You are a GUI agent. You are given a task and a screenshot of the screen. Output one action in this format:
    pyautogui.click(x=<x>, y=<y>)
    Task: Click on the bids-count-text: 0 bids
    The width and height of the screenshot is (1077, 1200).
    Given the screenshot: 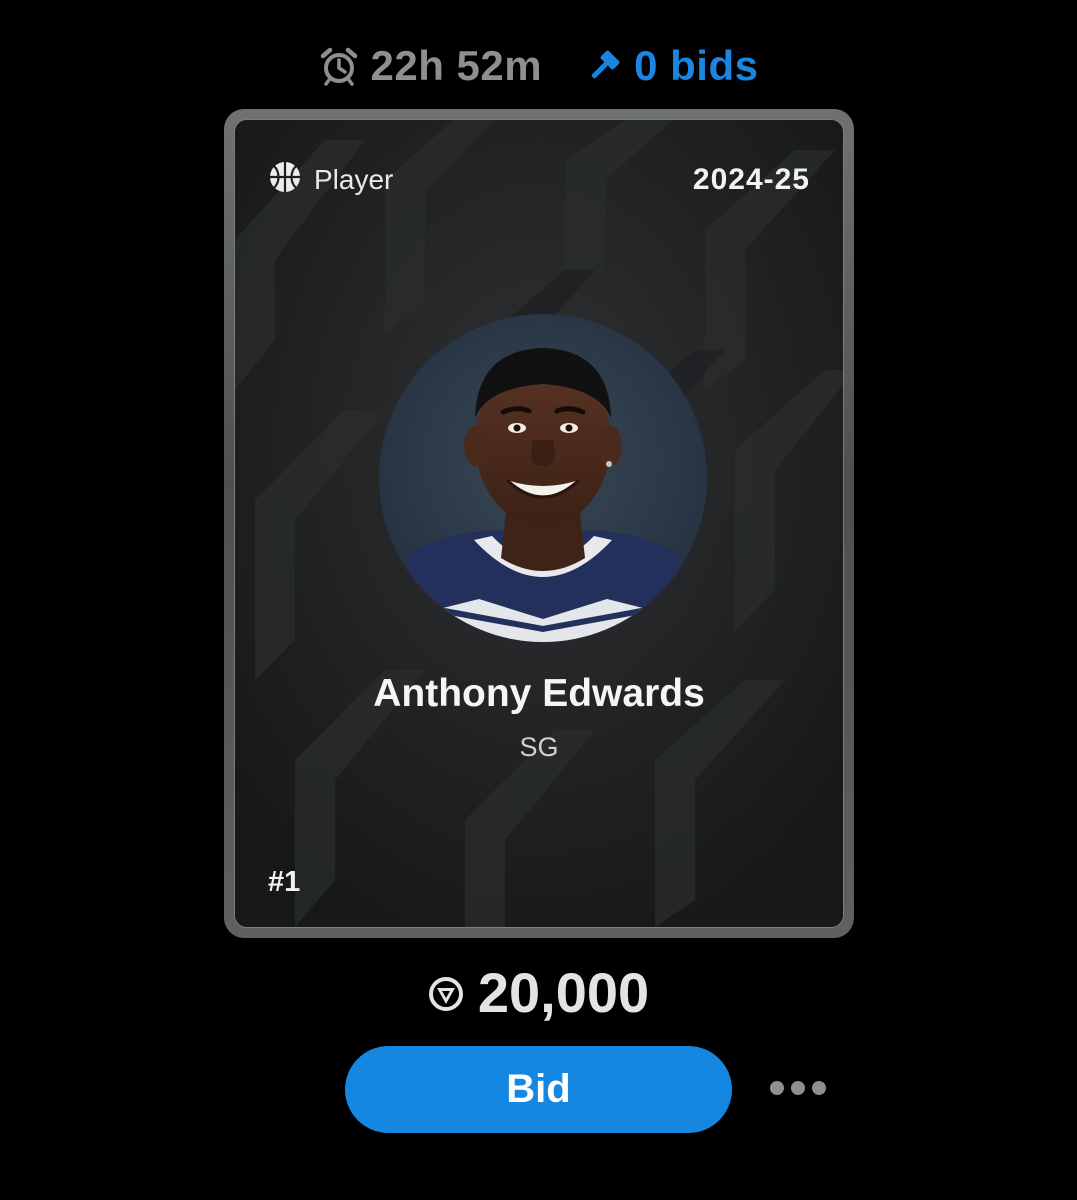 What is the action you would take?
    pyautogui.click(x=696, y=65)
    